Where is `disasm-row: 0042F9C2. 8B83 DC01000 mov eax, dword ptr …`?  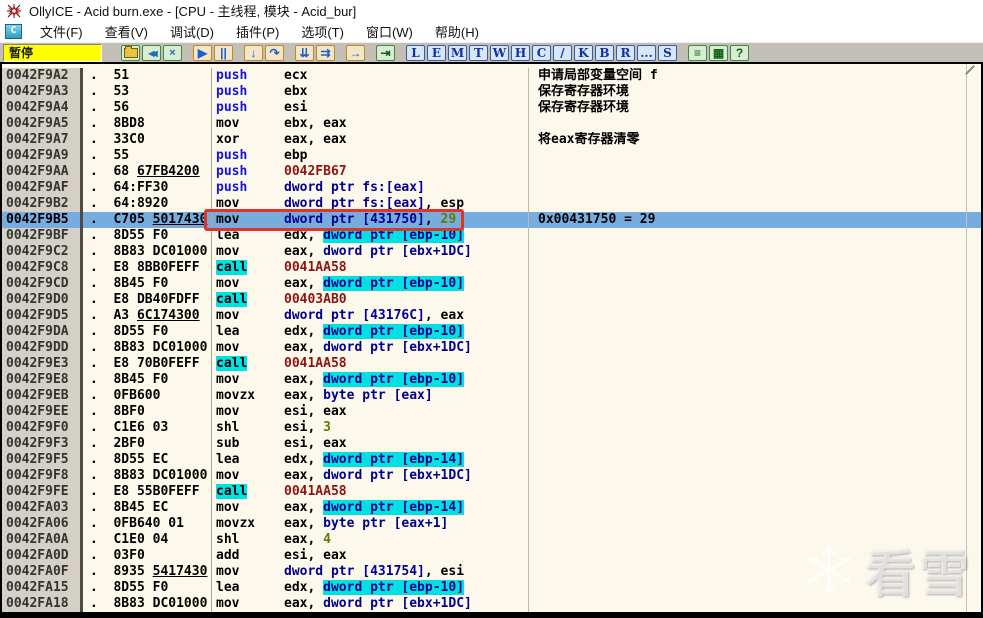 disasm-row: 0042F9C2. 8B83 DC01000 mov eax, dword ptr … is located at coordinates (491, 252).